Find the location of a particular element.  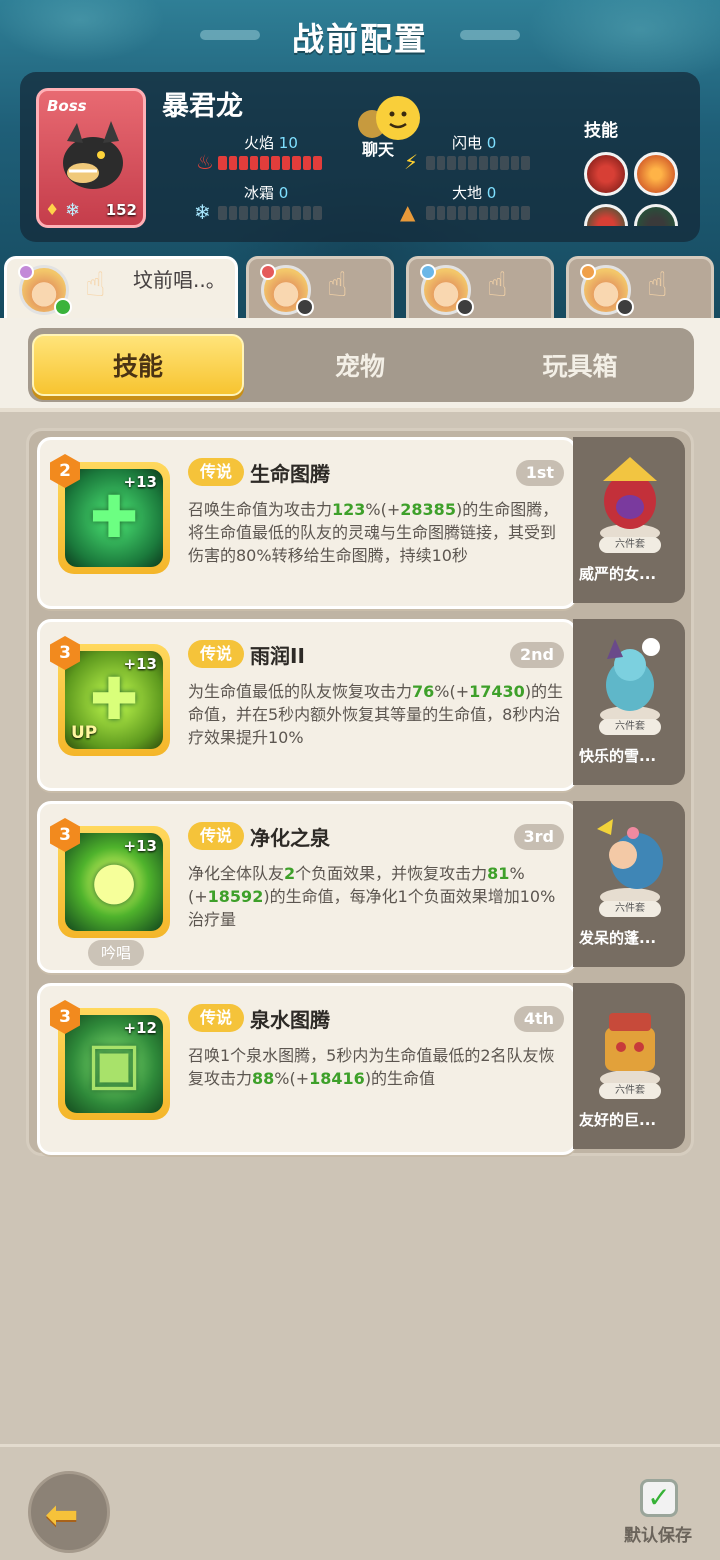

skill-value-highlight: 18416 is located at coordinates (337, 1078).